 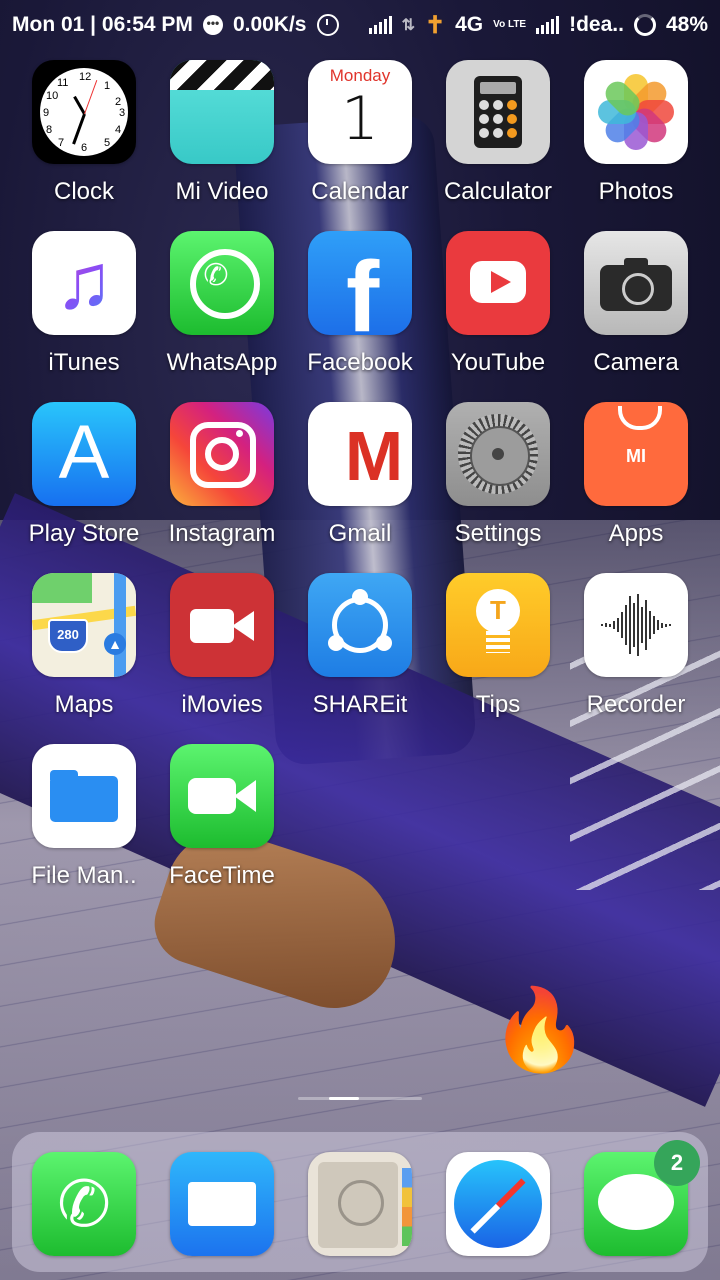 What do you see at coordinates (115, 644) in the screenshot?
I see `location-arrow-icon: ▲` at bounding box center [115, 644].